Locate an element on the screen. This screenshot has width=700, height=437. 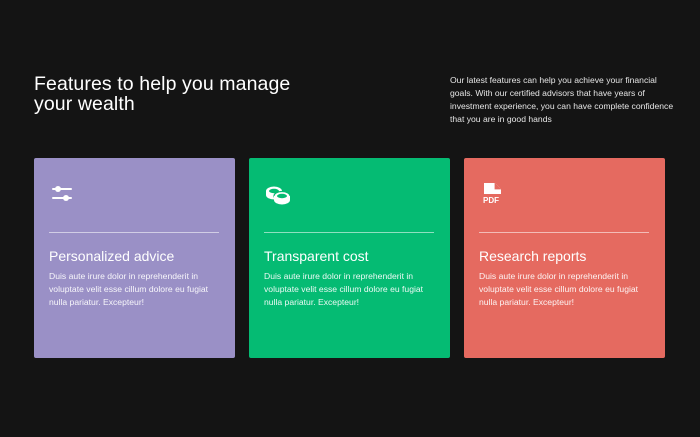
coins-icon is located at coordinates (278, 194).